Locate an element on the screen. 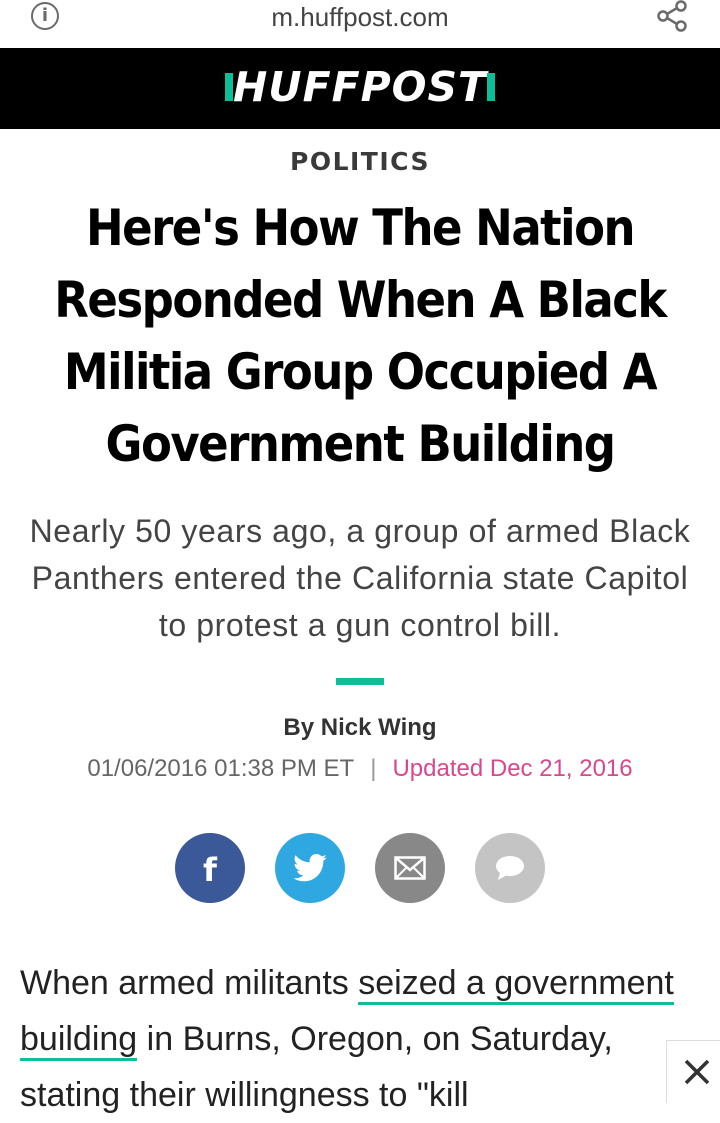  twitter-share-button is located at coordinates (310, 868).